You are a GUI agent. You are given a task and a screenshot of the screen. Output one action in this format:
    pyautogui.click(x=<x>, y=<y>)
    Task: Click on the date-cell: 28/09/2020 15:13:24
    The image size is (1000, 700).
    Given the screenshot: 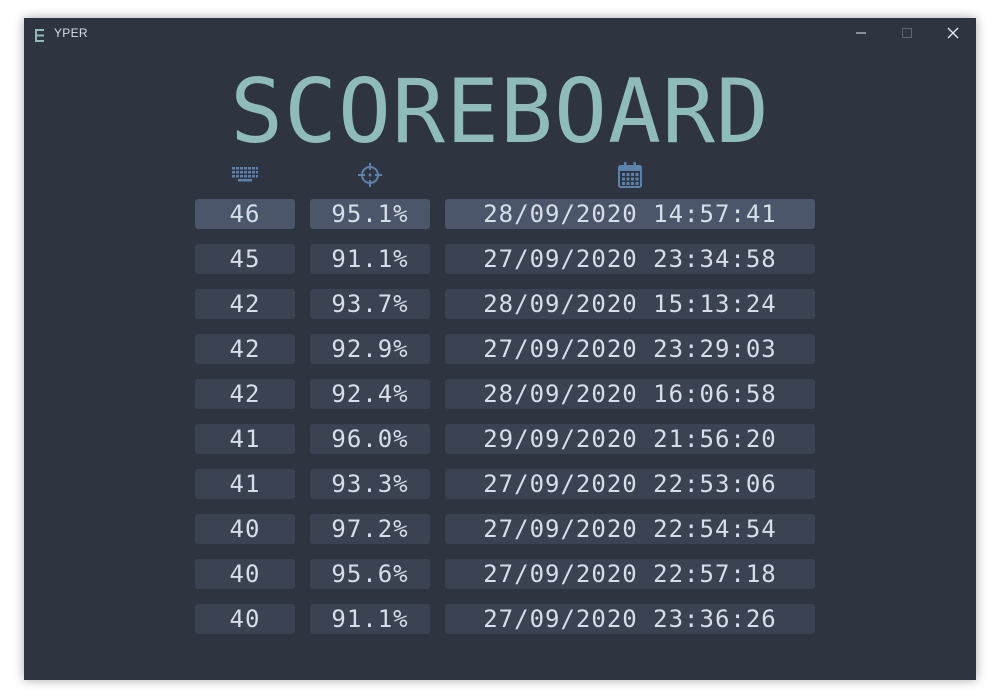 What is the action you would take?
    pyautogui.click(x=630, y=304)
    